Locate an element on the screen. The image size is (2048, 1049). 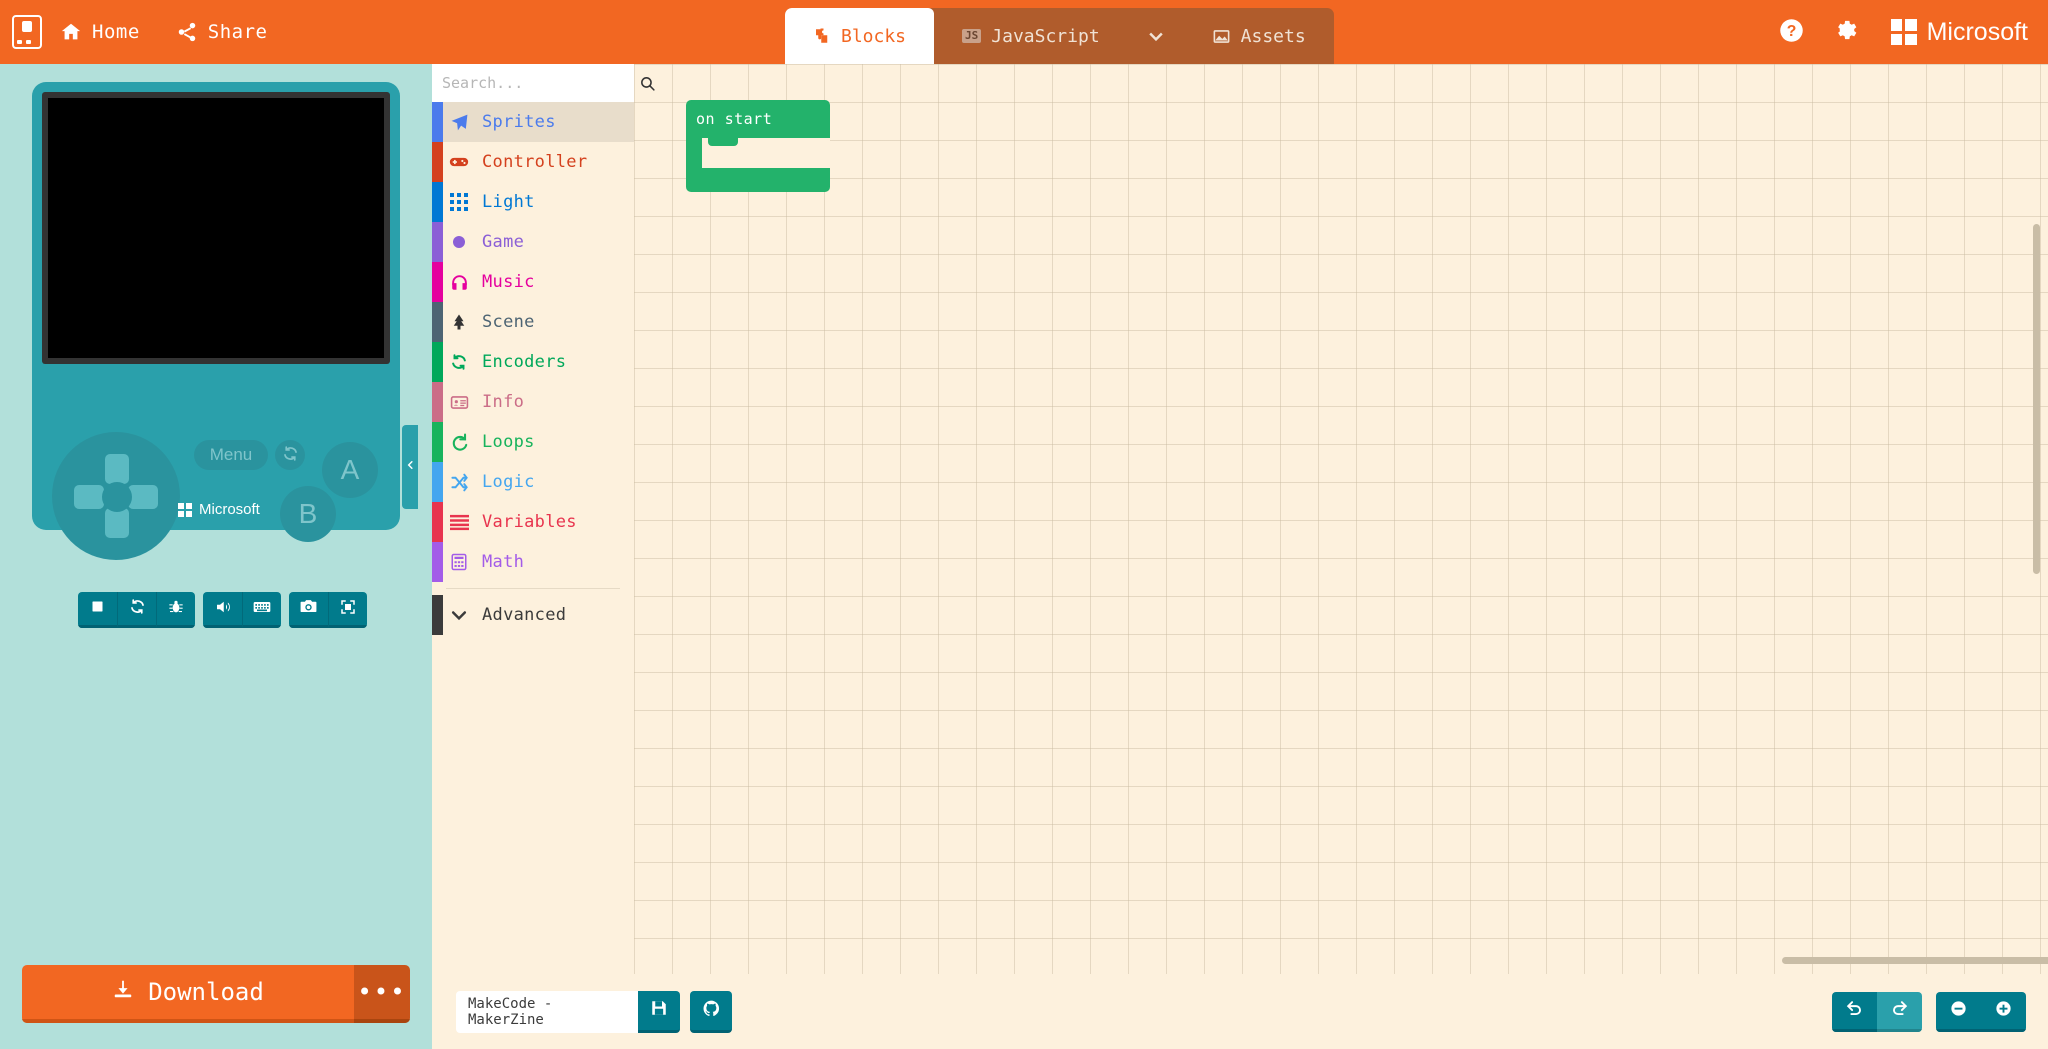
toolbox-category-music: Music is located at coordinates (533, 282).